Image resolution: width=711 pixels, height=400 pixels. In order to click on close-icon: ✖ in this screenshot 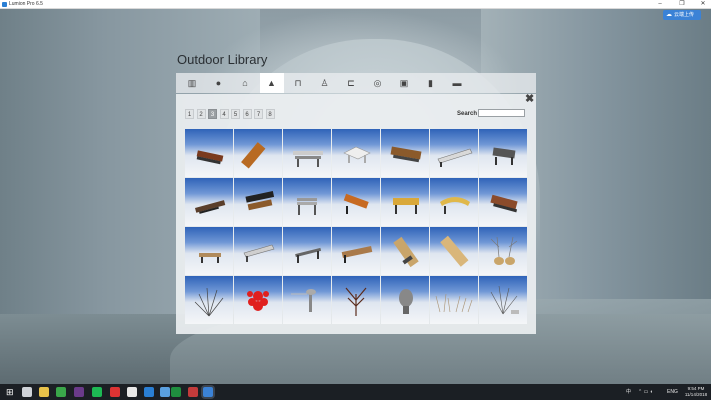, I will do `click(529, 99)`.